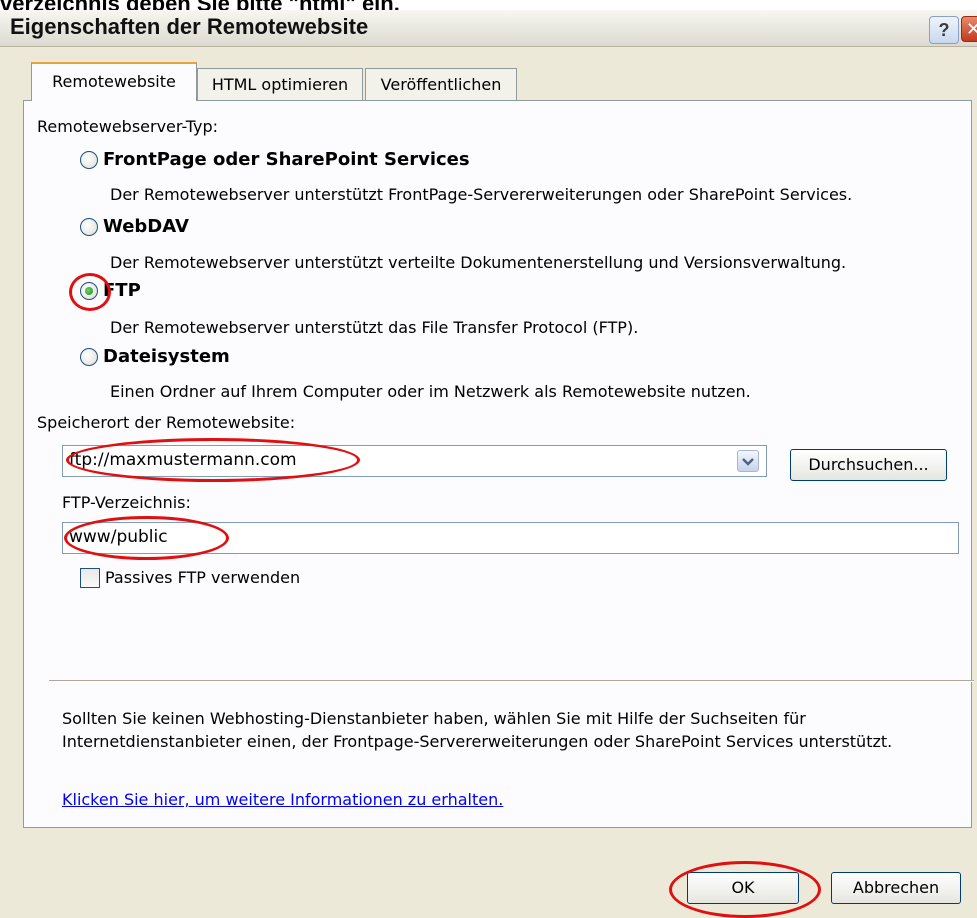 The height and width of the screenshot is (918, 977). Describe the element at coordinates (89, 227) in the screenshot. I see `radio-webdav` at that location.